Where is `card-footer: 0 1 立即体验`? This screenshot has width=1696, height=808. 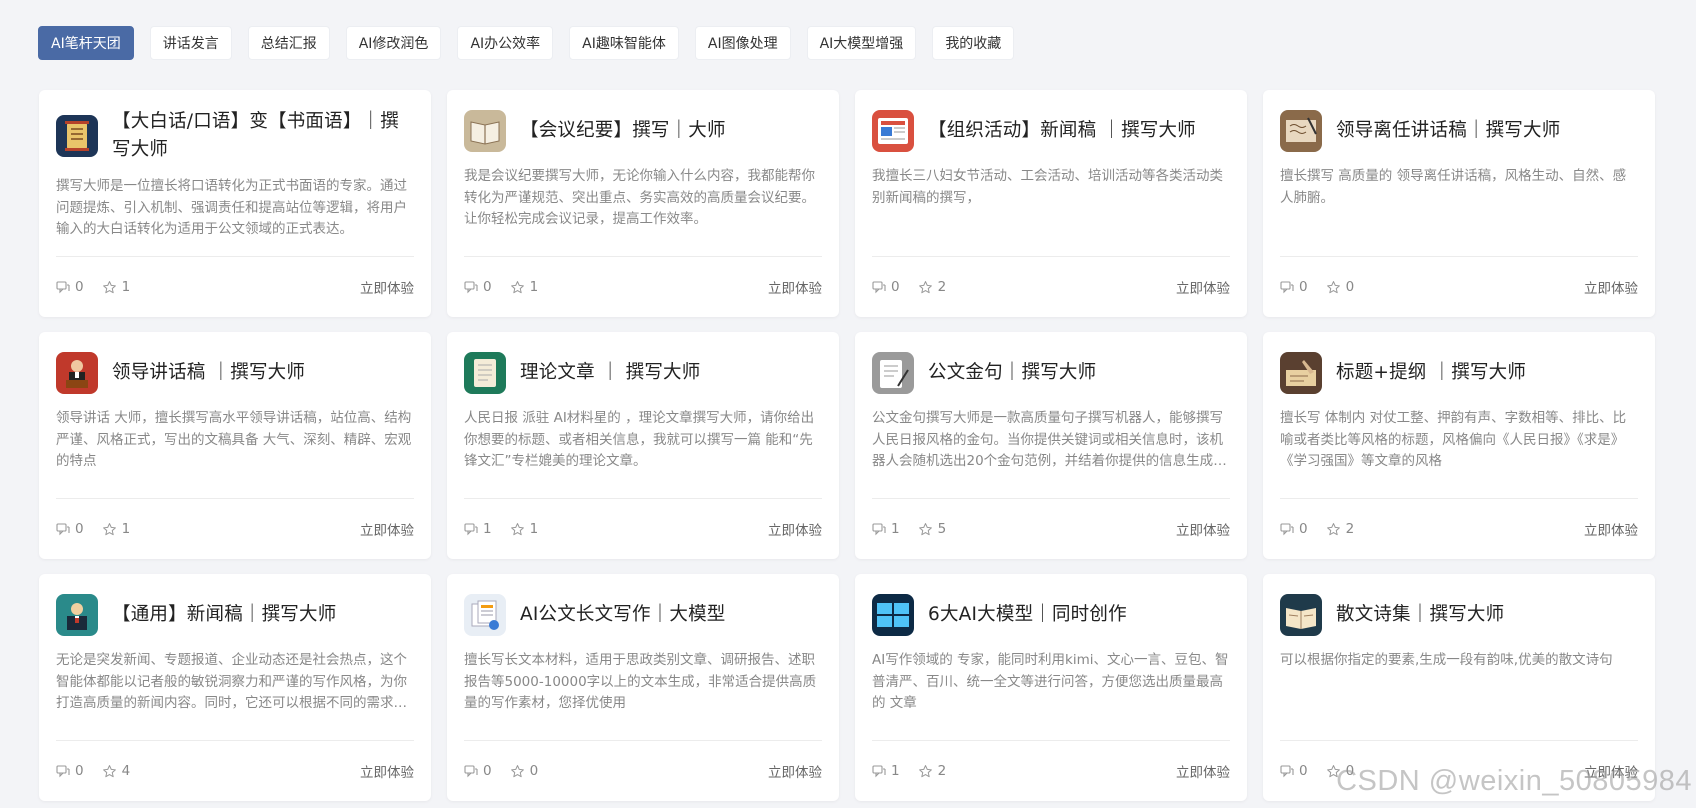 card-footer: 0 1 立即体验 is located at coordinates (235, 286).